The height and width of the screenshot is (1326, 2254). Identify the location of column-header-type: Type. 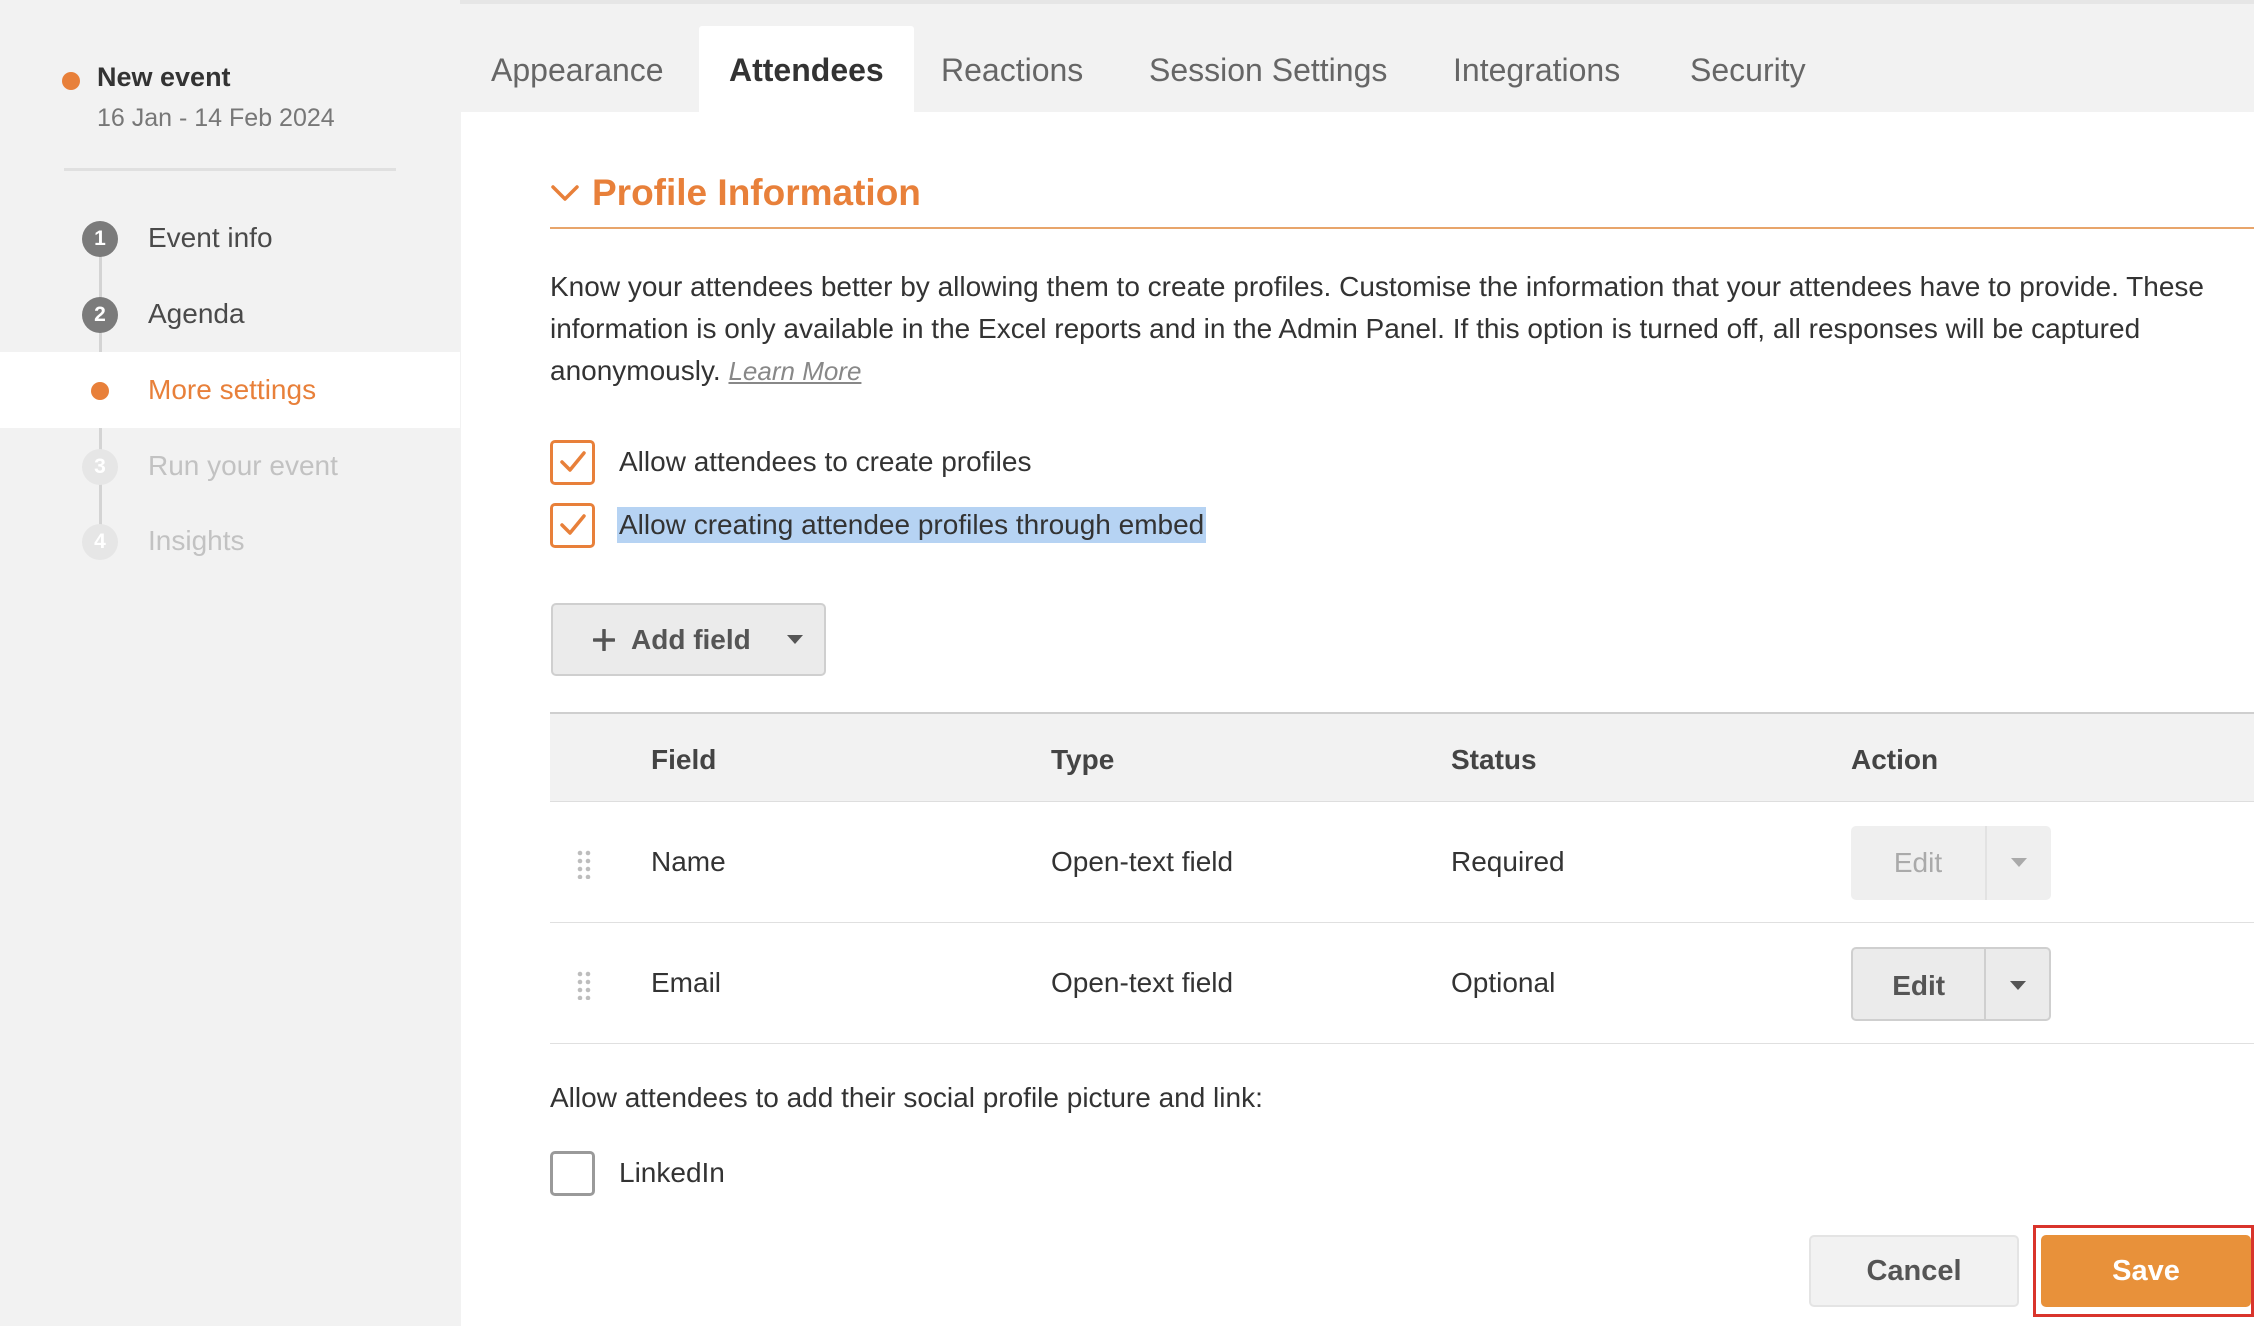
(1083, 759).